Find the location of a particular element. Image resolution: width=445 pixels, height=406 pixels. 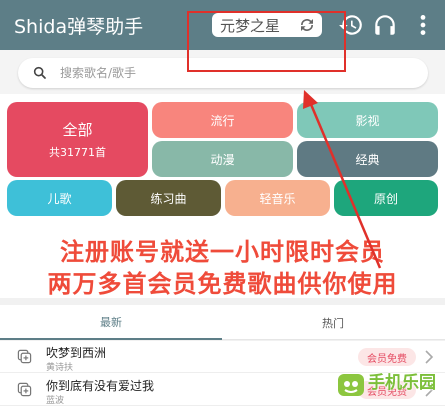

chevron-right-icon is located at coordinates (429, 357).